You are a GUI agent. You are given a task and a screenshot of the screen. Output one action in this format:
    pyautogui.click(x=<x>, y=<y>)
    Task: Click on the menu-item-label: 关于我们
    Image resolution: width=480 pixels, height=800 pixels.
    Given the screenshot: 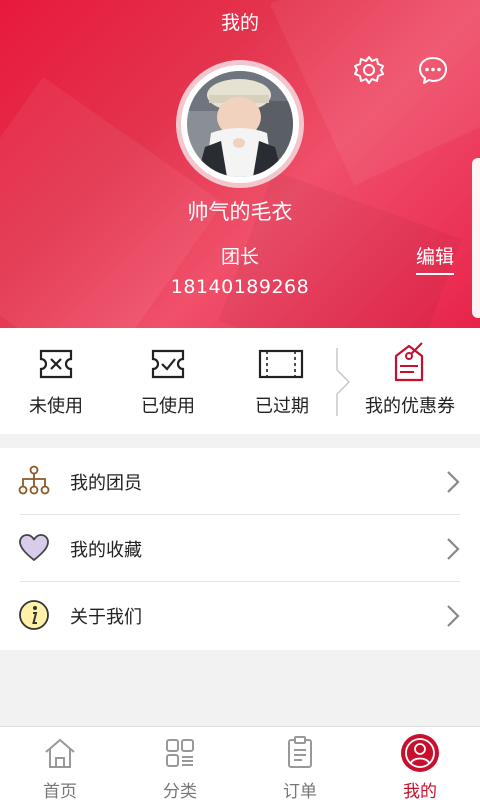 What is the action you would take?
    pyautogui.click(x=106, y=617)
    